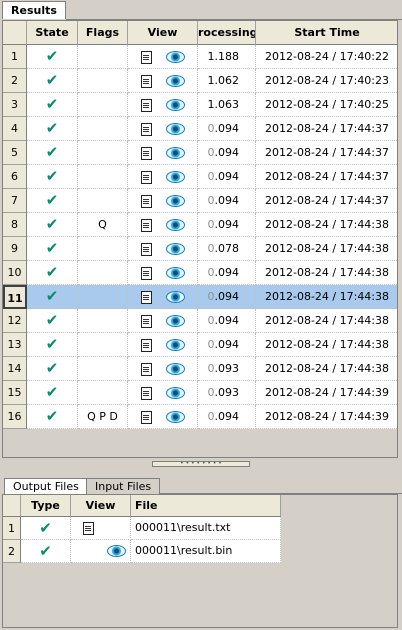 Image resolution: width=402 pixels, height=630 pixels. What do you see at coordinates (326, 33) in the screenshot?
I see `column-header-start-time: Start Time` at bounding box center [326, 33].